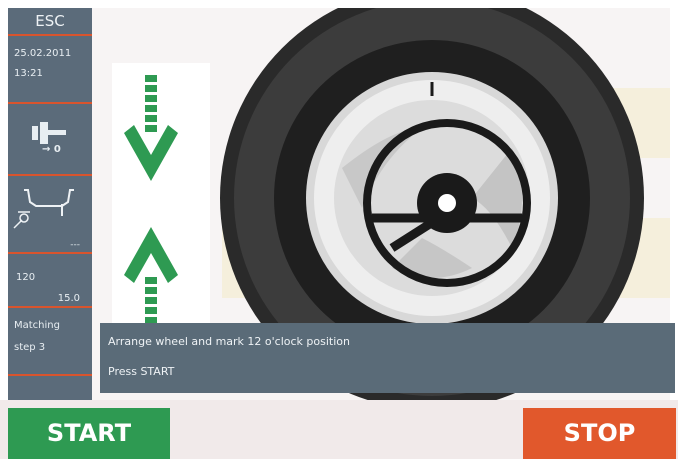 This screenshot has width=678, height=459. Describe the element at coordinates (26, 277) in the screenshot. I see `rim-value-1: 120` at that location.